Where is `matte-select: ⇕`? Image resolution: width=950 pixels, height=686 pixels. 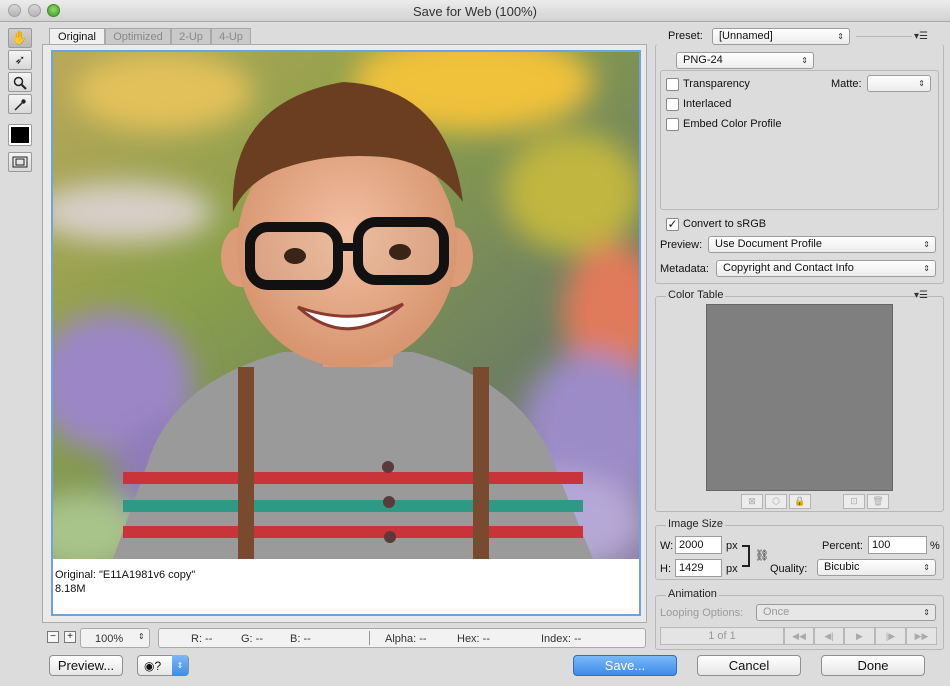 matte-select: ⇕ is located at coordinates (899, 83).